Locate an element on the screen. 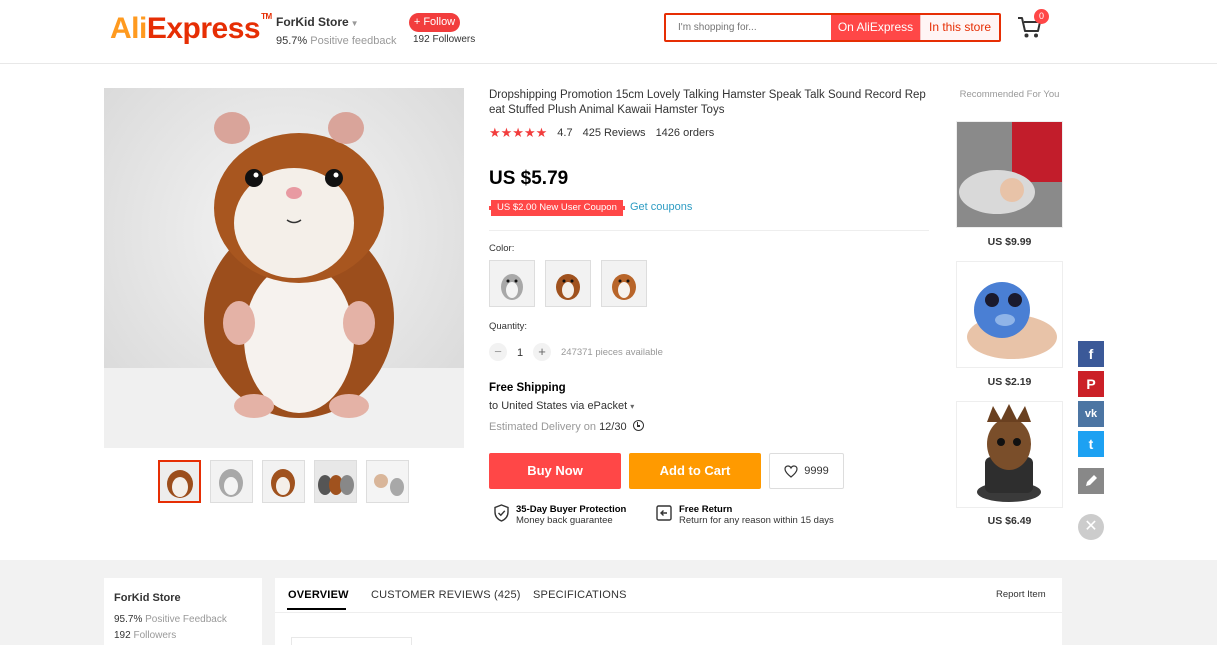  rating-value: 4.7 is located at coordinates (565, 133).